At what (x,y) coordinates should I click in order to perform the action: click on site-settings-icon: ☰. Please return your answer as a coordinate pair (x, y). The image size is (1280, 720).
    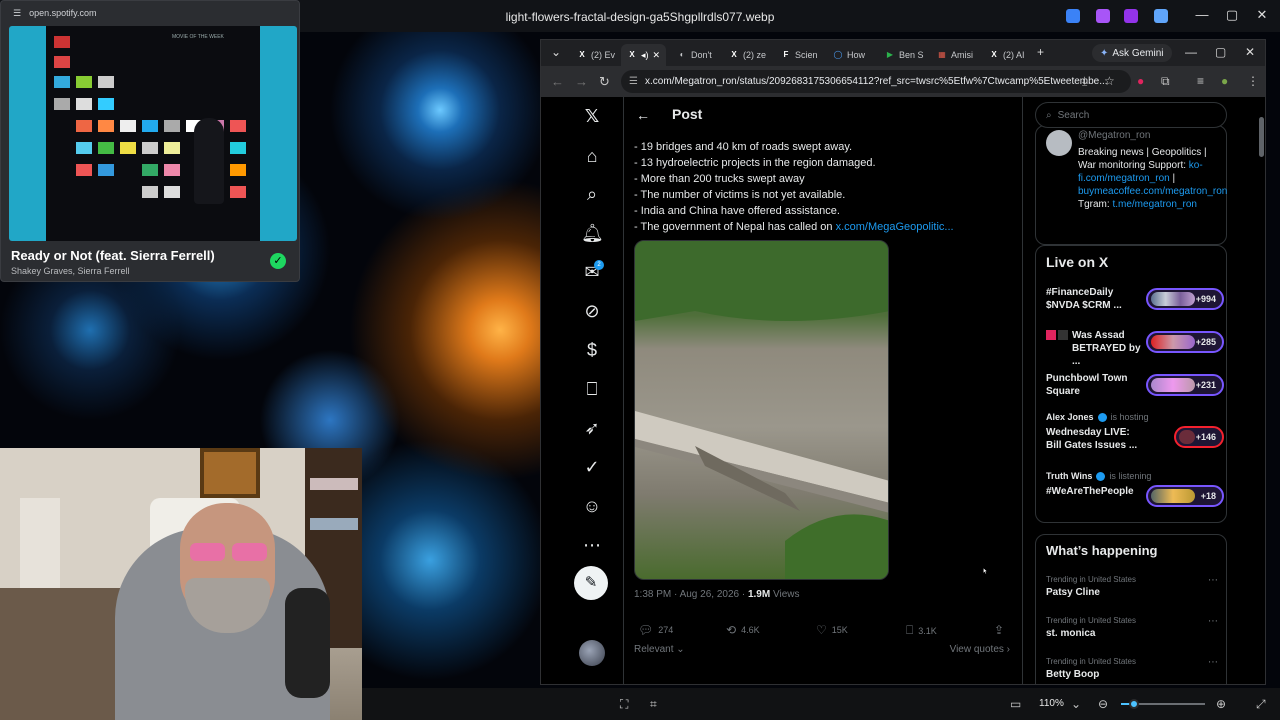
    Looking at the image, I should click on (17, 13).